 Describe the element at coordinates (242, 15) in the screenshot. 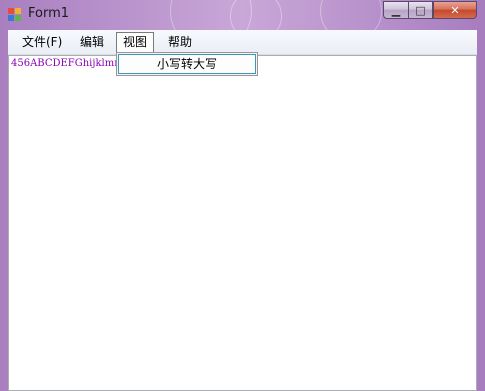

I see `title-bar: Form1 ▁ □ ✕` at that location.